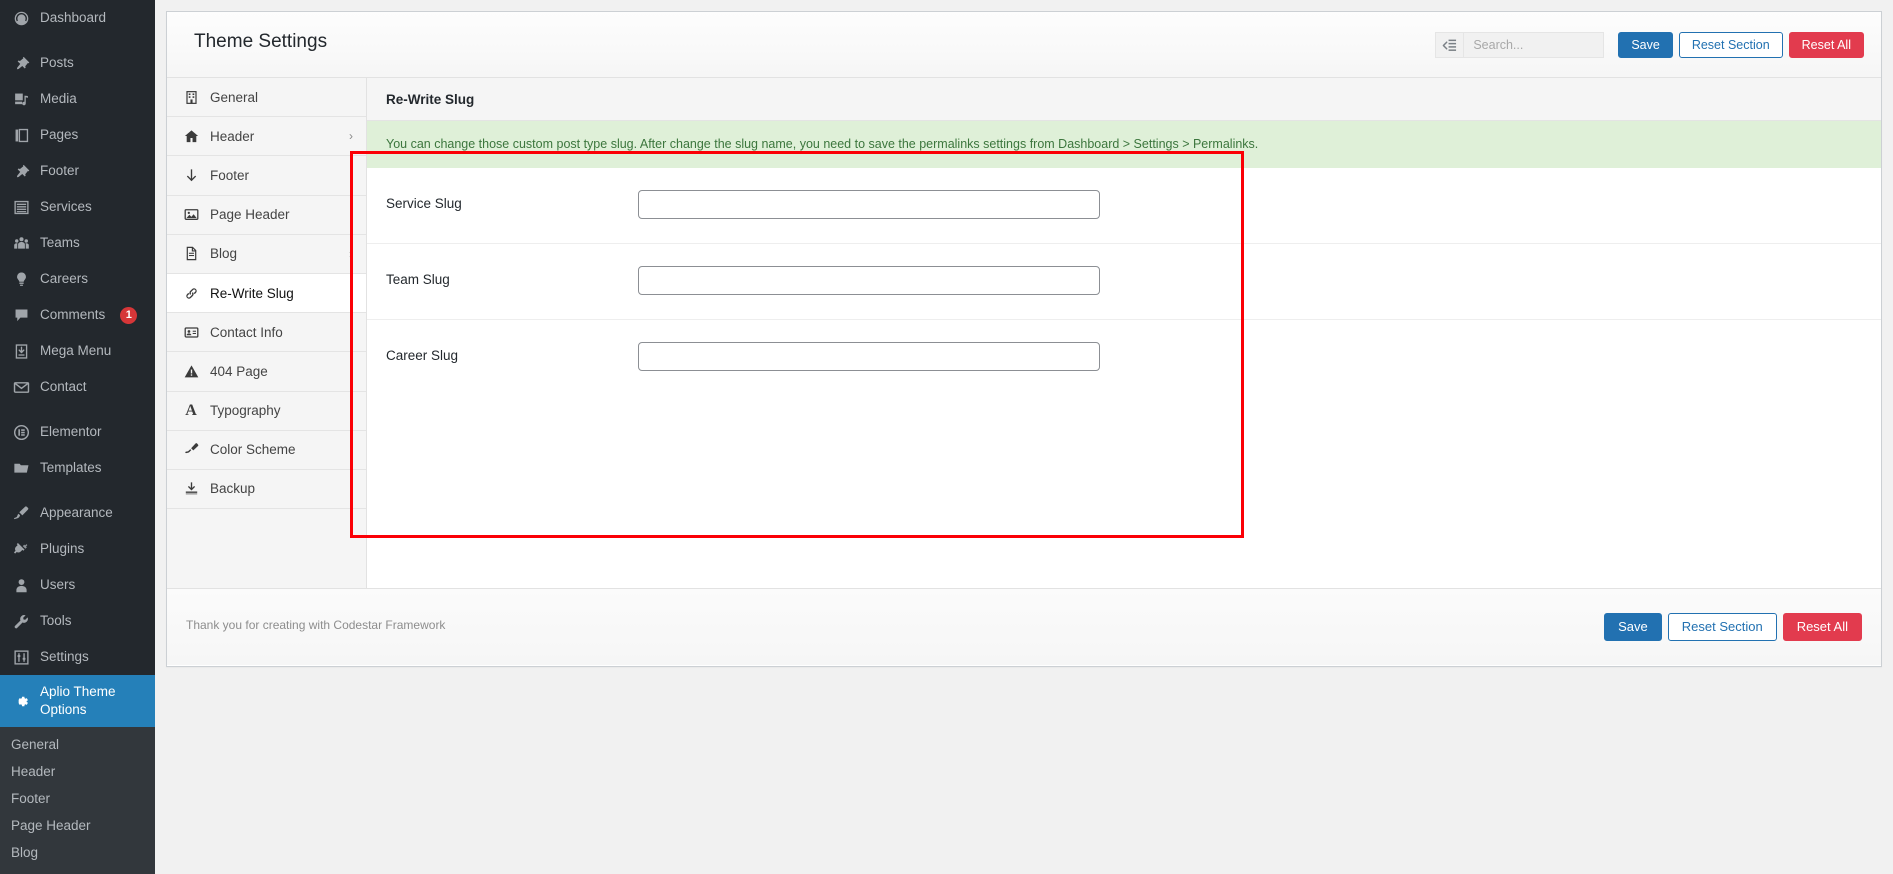  I want to click on sidebar-item-elementor: Elementor, so click(77, 432).